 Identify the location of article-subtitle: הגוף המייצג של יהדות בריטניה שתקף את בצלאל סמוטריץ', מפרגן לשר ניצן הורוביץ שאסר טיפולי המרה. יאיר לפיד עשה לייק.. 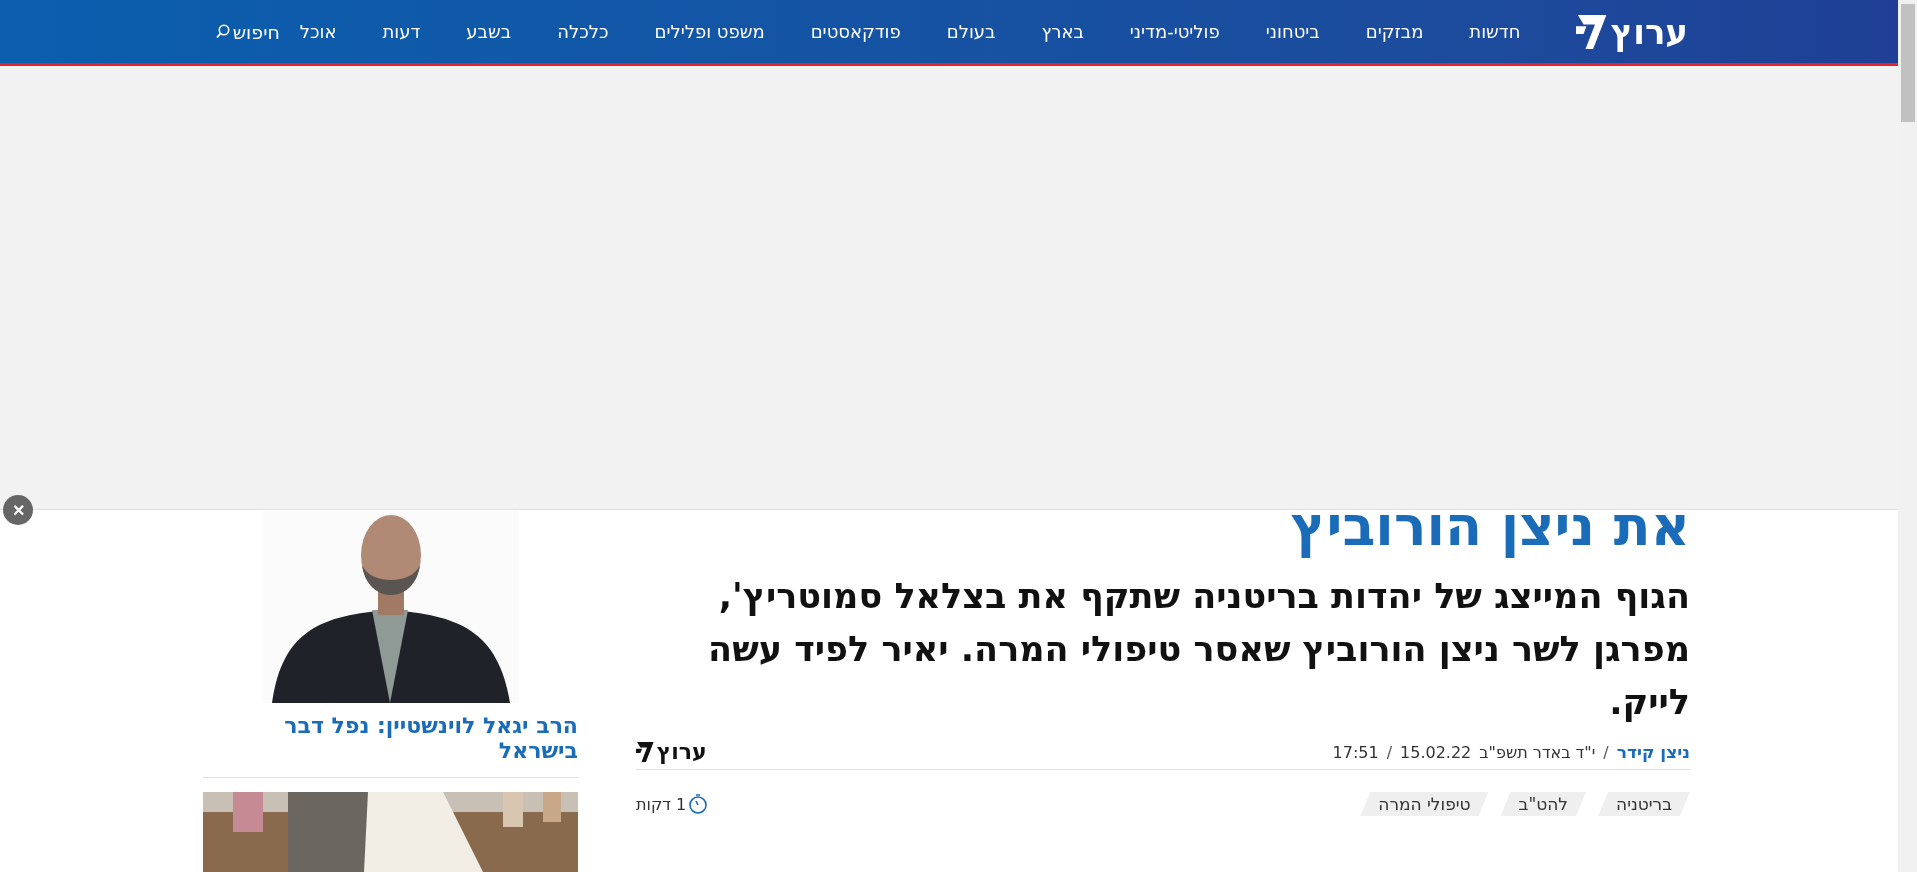
(1198, 649).